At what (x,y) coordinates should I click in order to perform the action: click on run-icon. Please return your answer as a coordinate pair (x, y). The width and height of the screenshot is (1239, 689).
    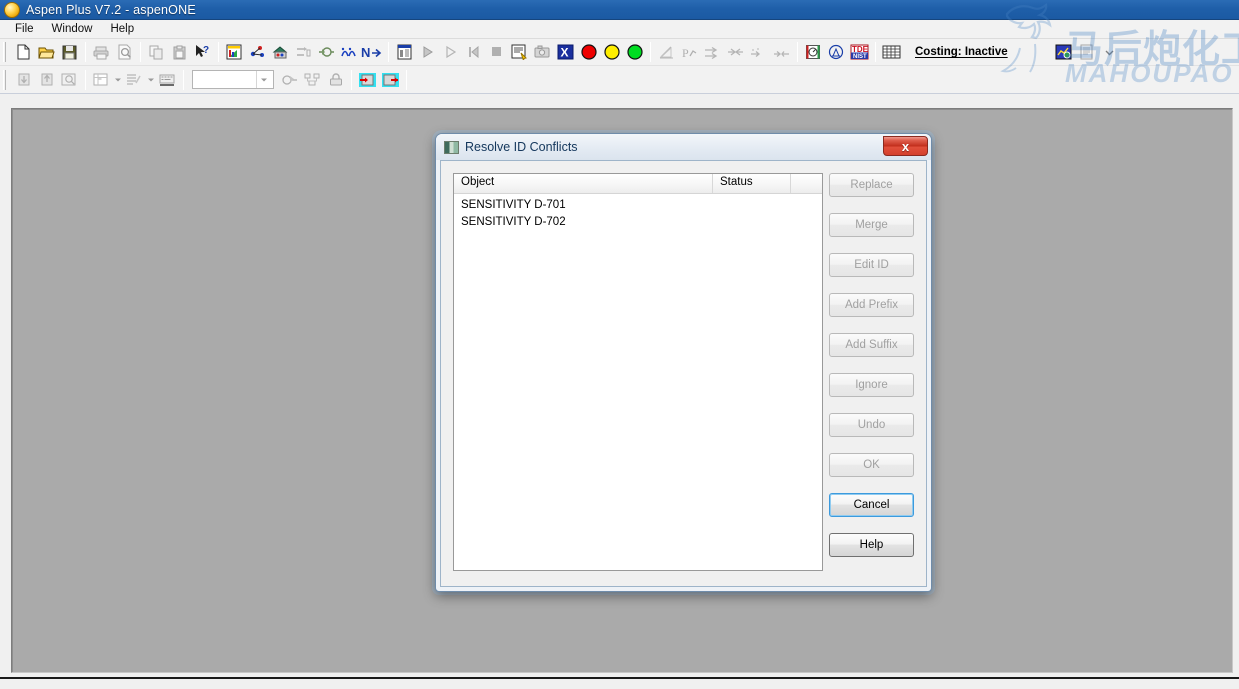
    Looking at the image, I should click on (427, 52).